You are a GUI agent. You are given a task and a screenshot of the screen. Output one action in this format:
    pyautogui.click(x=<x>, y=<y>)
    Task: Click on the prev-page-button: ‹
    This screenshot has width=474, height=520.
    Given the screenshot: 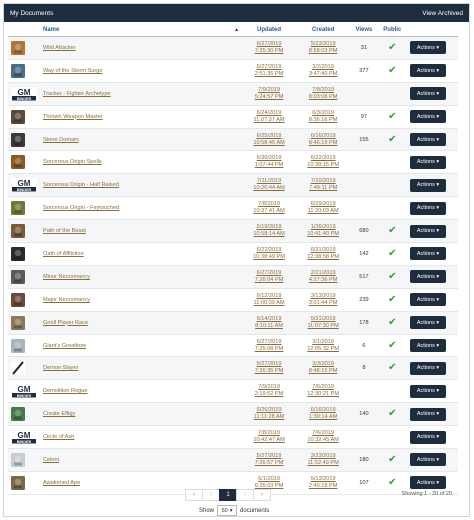 What is the action you would take?
    pyautogui.click(x=211, y=495)
    